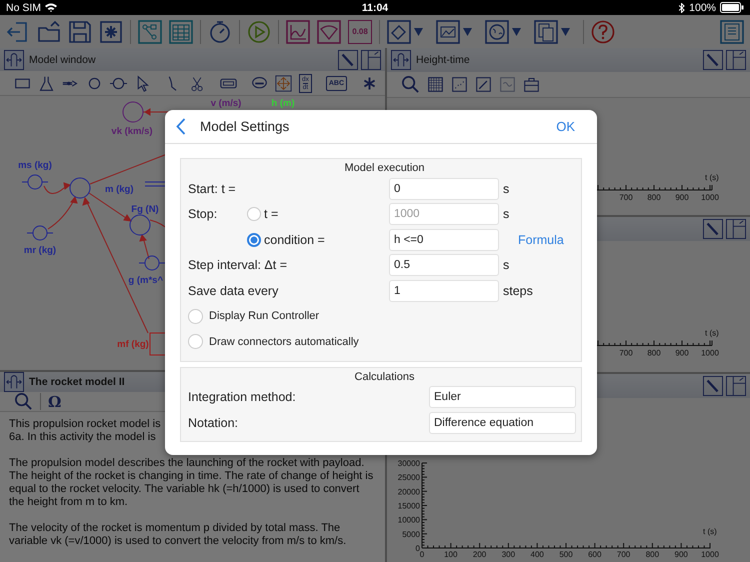  What do you see at coordinates (294, 239) in the screenshot?
I see `option-label: condition =` at bounding box center [294, 239].